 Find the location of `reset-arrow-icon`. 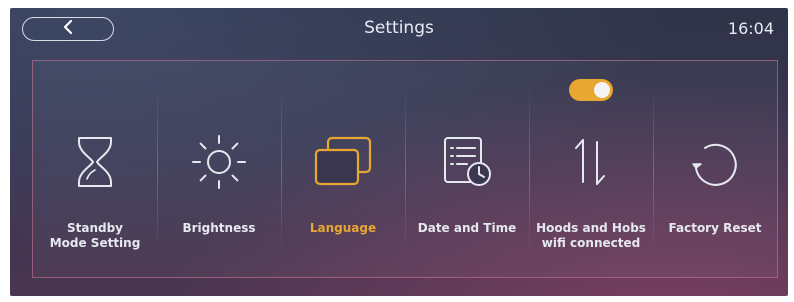

reset-arrow-icon is located at coordinates (715, 162).